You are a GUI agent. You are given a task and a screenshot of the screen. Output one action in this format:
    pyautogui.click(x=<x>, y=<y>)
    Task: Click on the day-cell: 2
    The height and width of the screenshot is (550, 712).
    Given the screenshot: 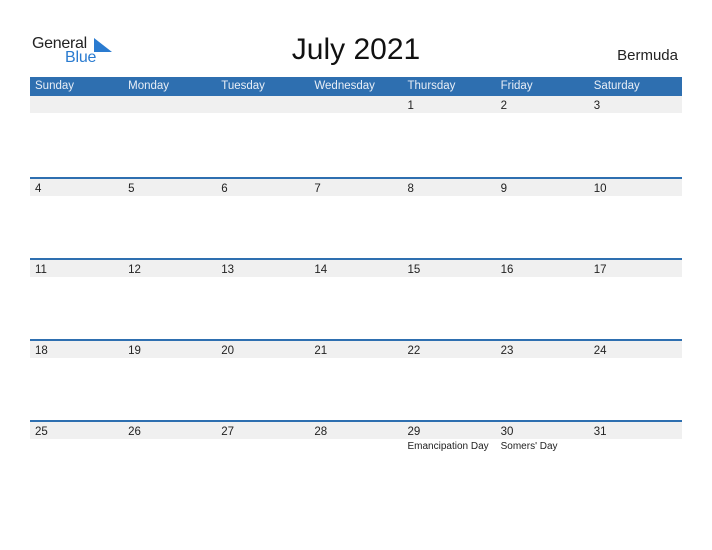 What is the action you would take?
    pyautogui.click(x=542, y=104)
    